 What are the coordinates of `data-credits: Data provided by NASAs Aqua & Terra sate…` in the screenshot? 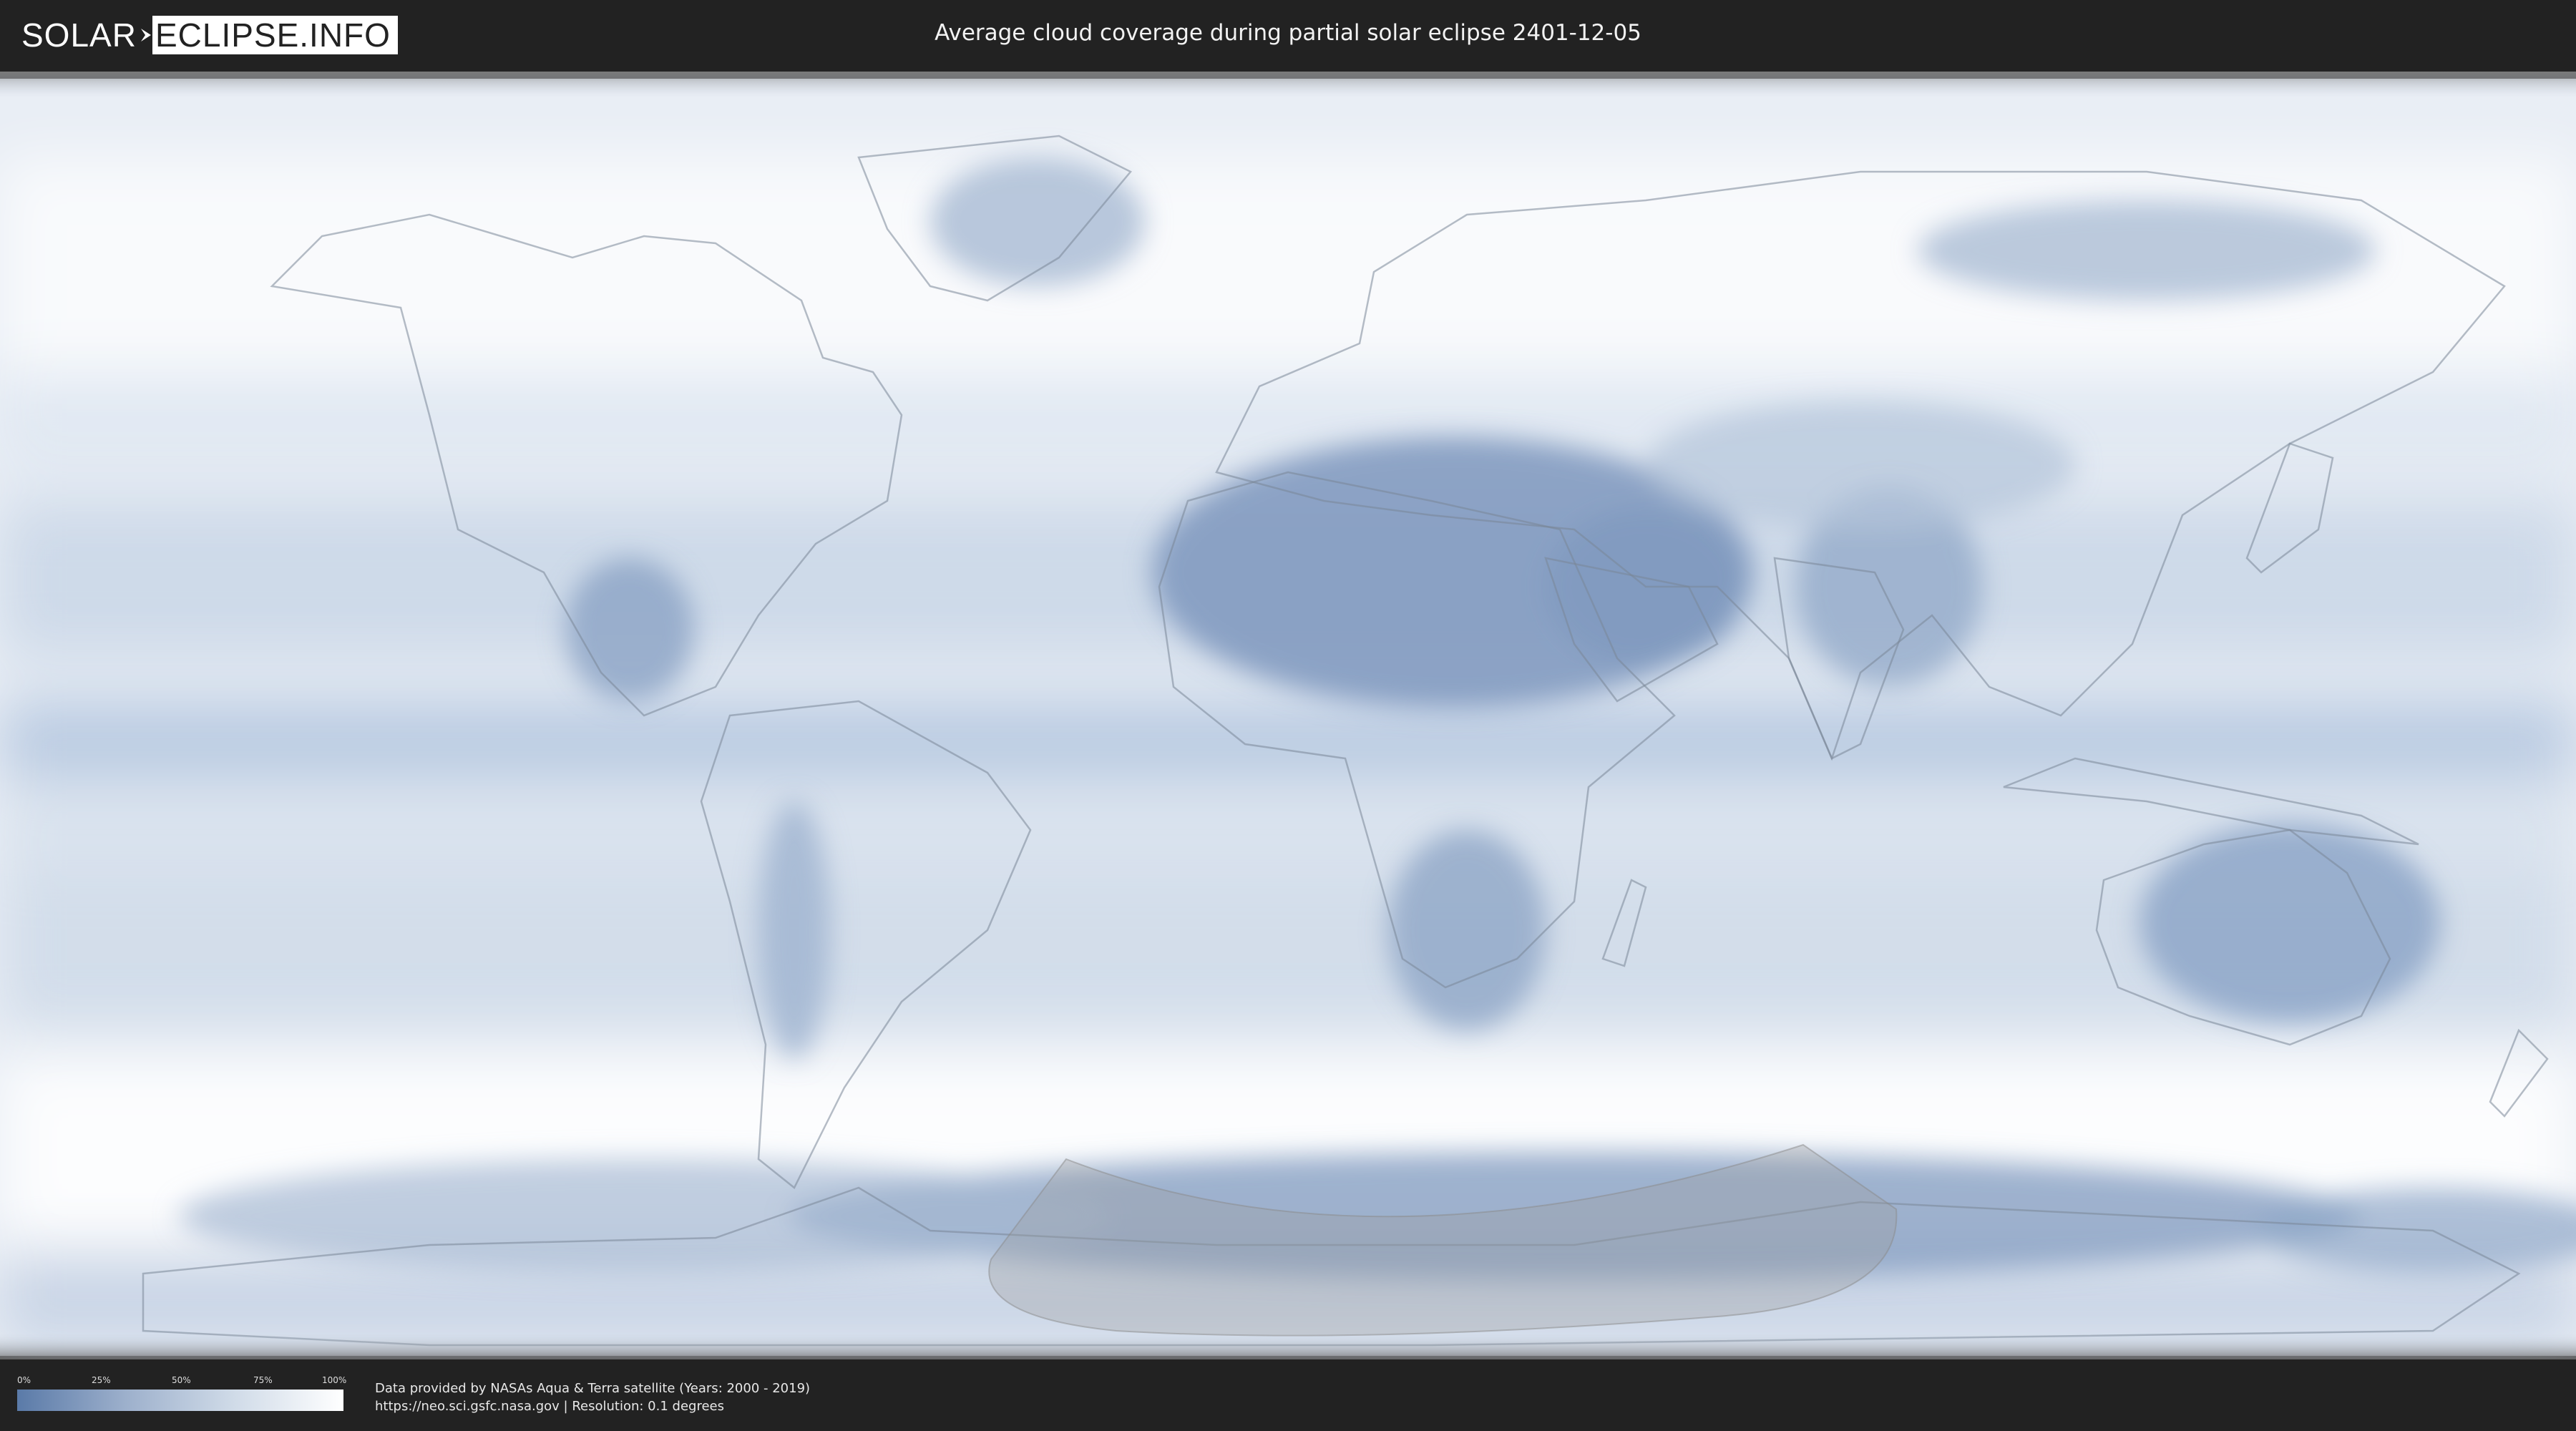 It's located at (592, 1397).